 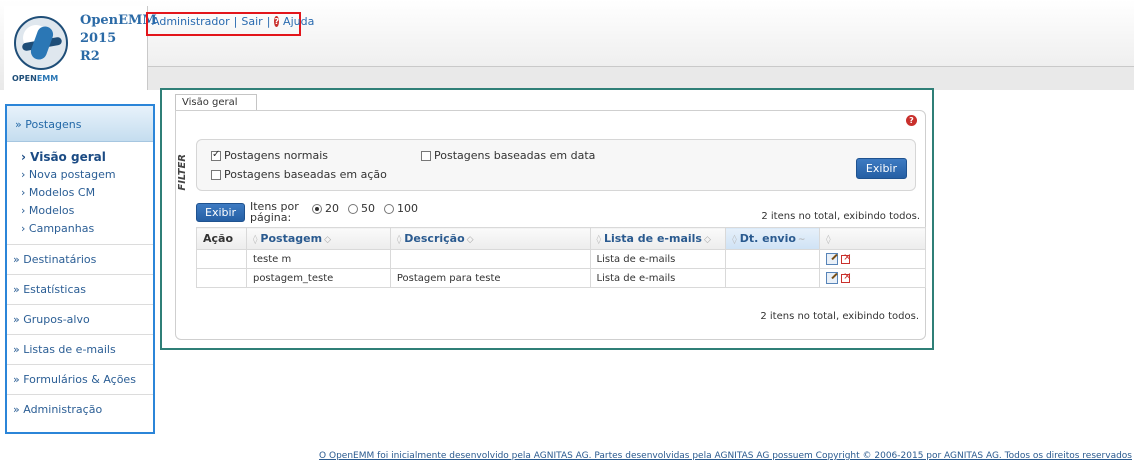 I want to click on top-links: Administrador | Sair | ? Ajuda, so click(x=230, y=24).